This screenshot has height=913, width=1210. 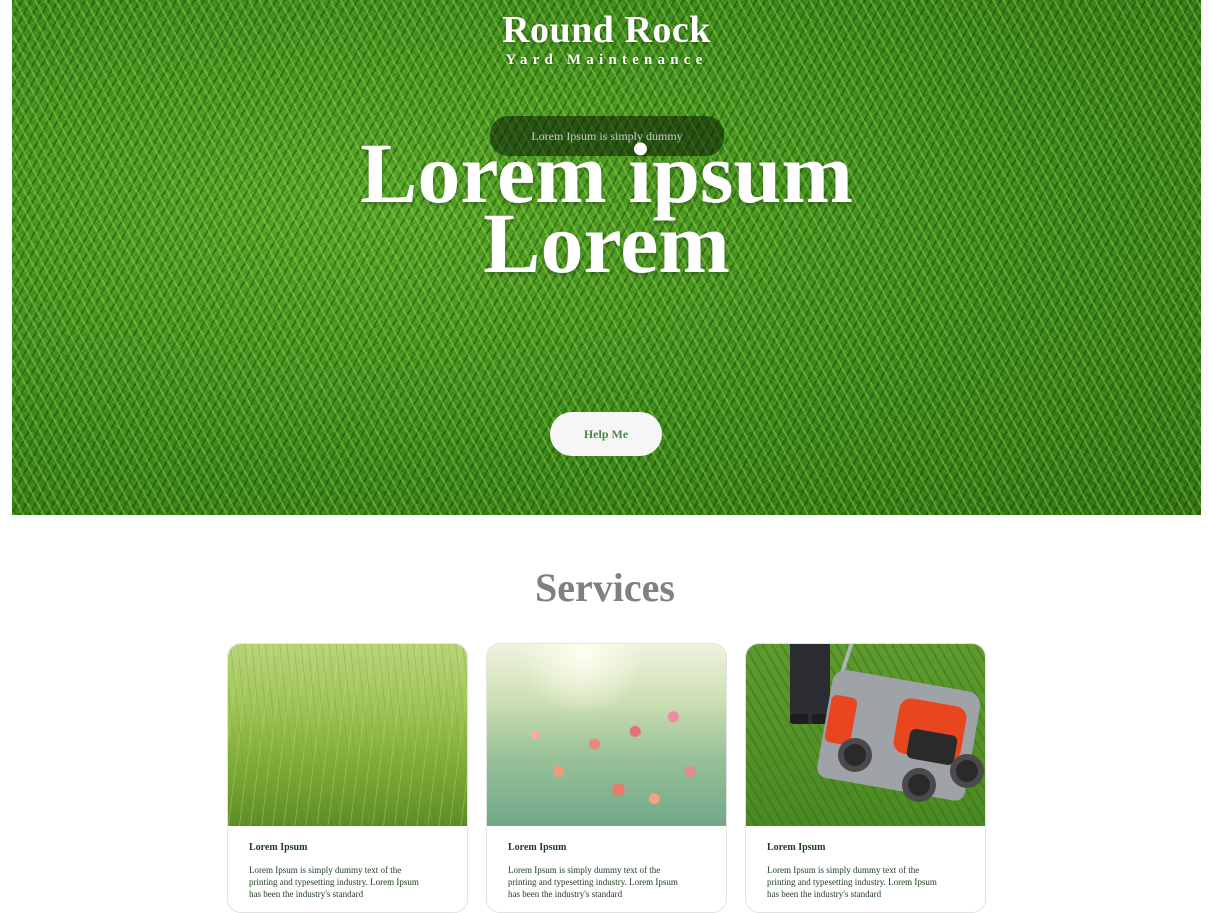 I want to click on services-title: Services, so click(x=605, y=587).